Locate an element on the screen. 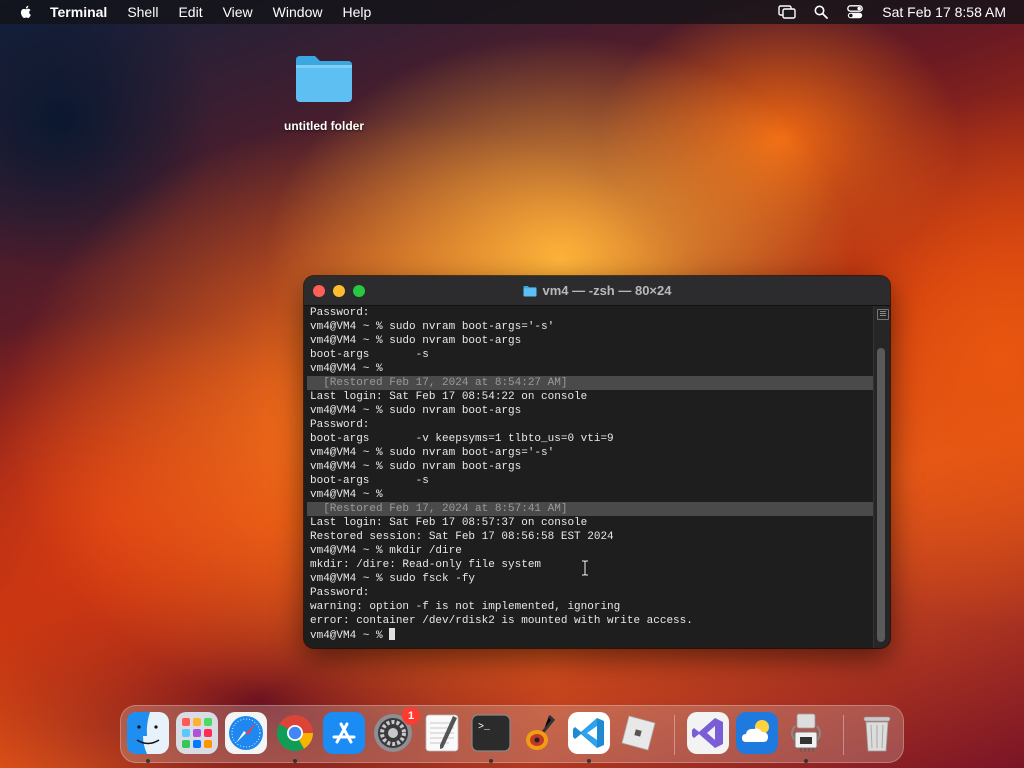 The height and width of the screenshot is (768, 1024). notification-badge: 1 is located at coordinates (411, 716).